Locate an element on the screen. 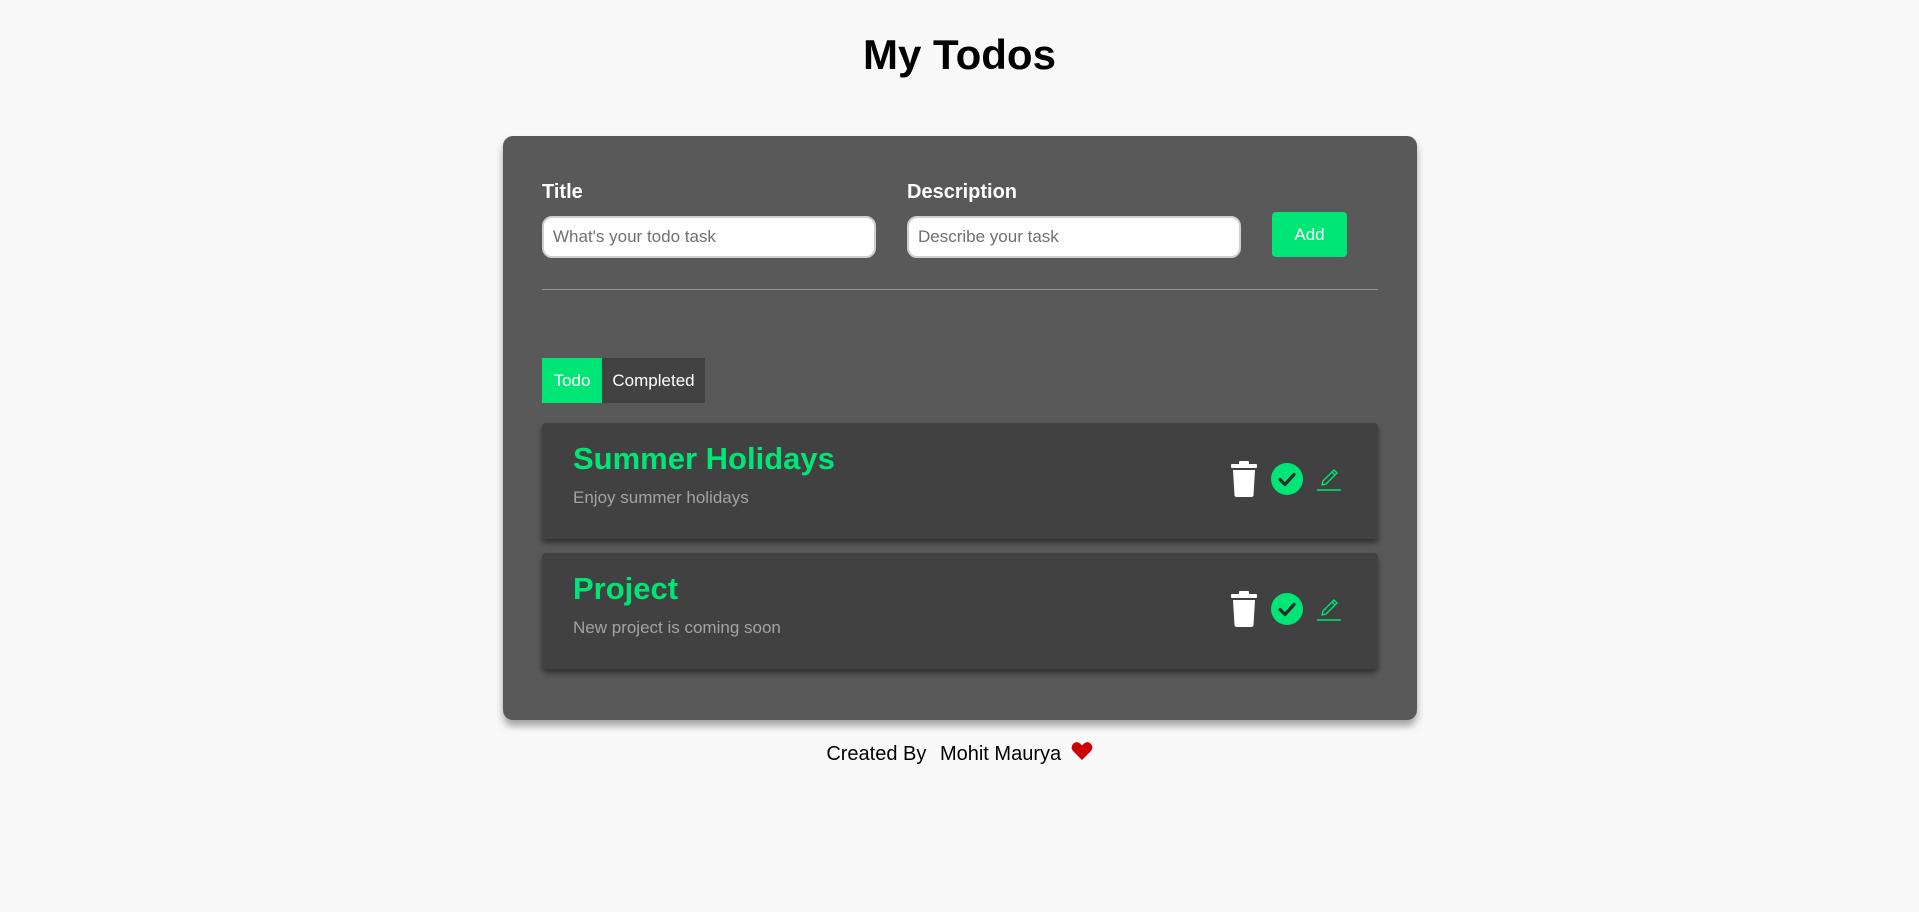  tab-completed: Completed is located at coordinates (653, 380).